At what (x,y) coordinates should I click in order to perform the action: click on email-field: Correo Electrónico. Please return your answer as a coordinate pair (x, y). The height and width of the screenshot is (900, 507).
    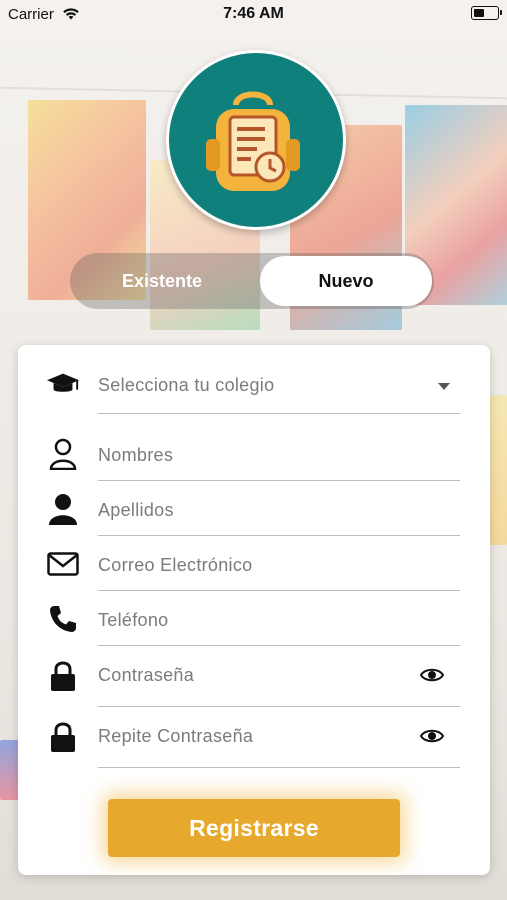
    Looking at the image, I should click on (254, 569).